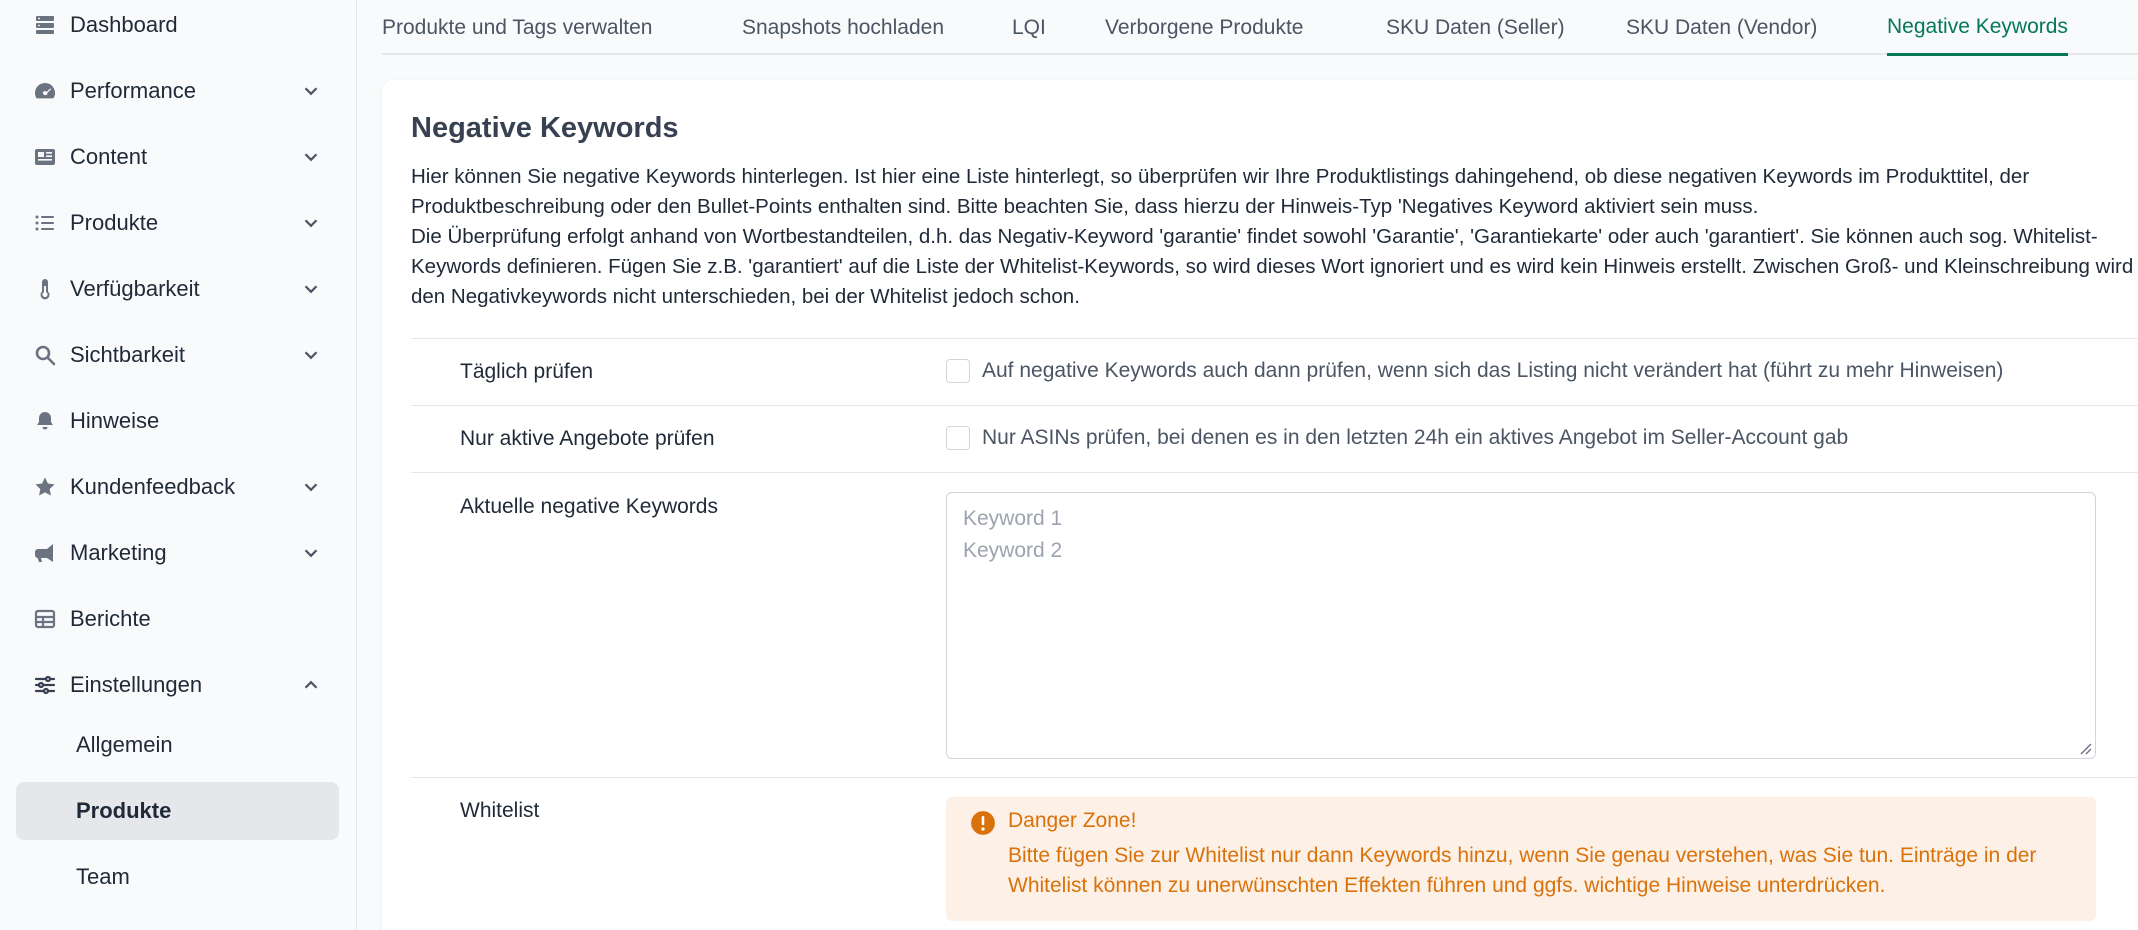 The image size is (2138, 930). I want to click on tab-sku-daten-vendor: SKU Daten (Vendor), so click(1721, 27).